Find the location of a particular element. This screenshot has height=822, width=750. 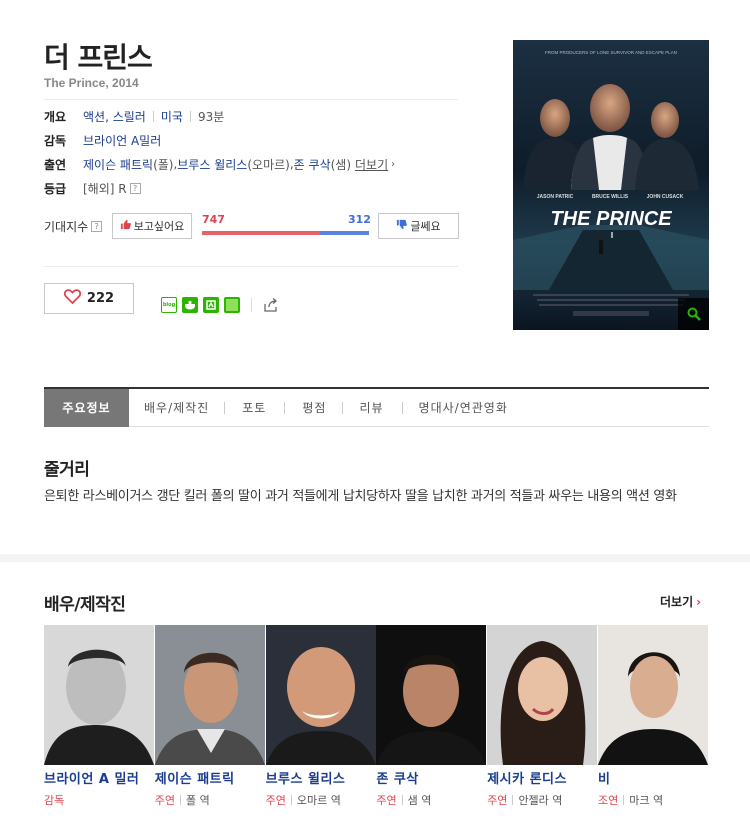

thumb-down-icon is located at coordinates (402, 226).